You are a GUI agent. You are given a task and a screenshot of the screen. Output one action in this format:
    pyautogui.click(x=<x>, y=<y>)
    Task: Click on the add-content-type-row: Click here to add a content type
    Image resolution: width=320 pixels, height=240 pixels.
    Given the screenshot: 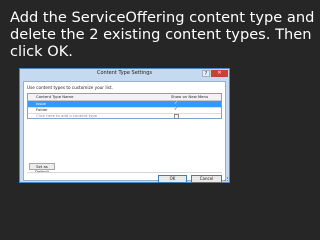 What is the action you would take?
    pyautogui.click(x=124, y=116)
    